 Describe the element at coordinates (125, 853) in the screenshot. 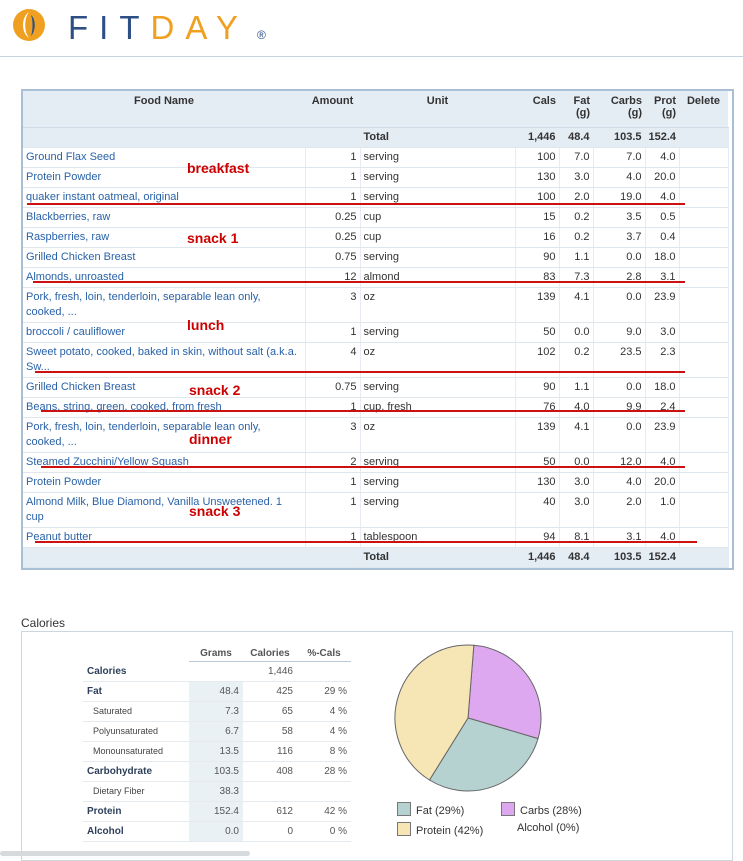

I see `horizontal-scrollbar` at that location.